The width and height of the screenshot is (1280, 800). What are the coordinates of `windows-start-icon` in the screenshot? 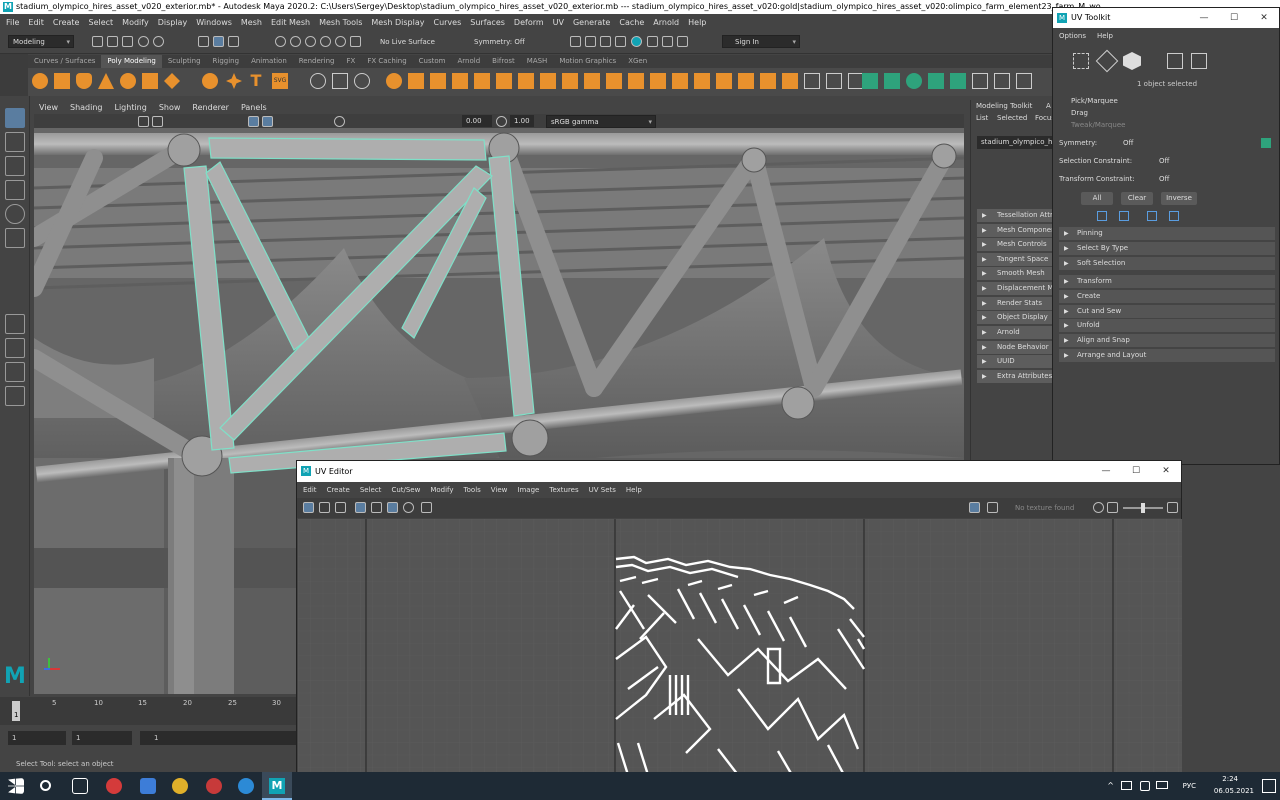 It's located at (16, 786).